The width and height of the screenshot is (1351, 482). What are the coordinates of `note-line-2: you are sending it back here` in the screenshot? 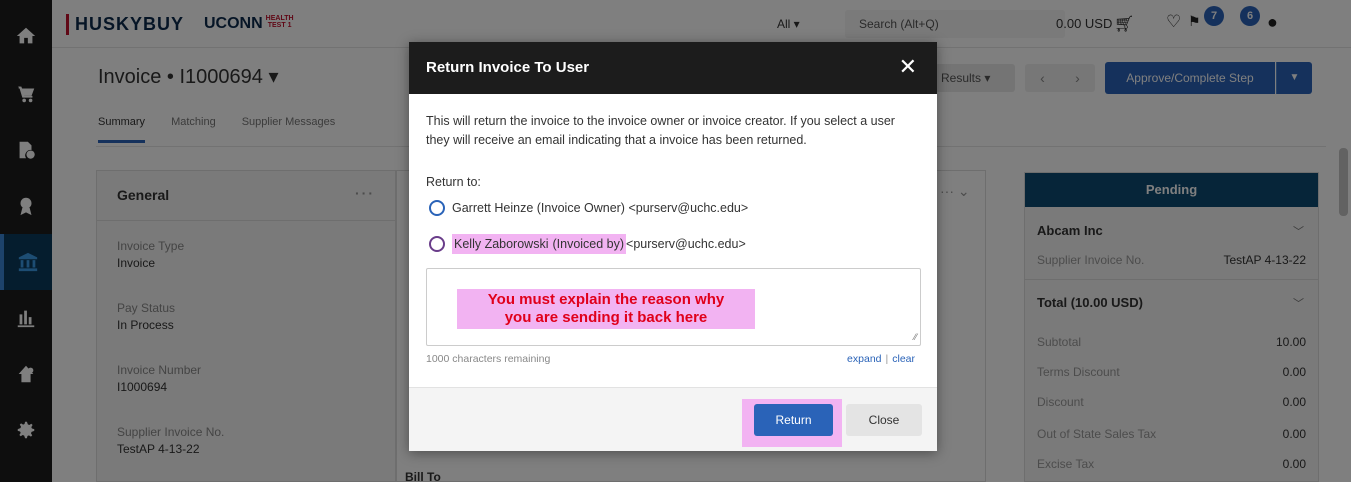 It's located at (606, 317).